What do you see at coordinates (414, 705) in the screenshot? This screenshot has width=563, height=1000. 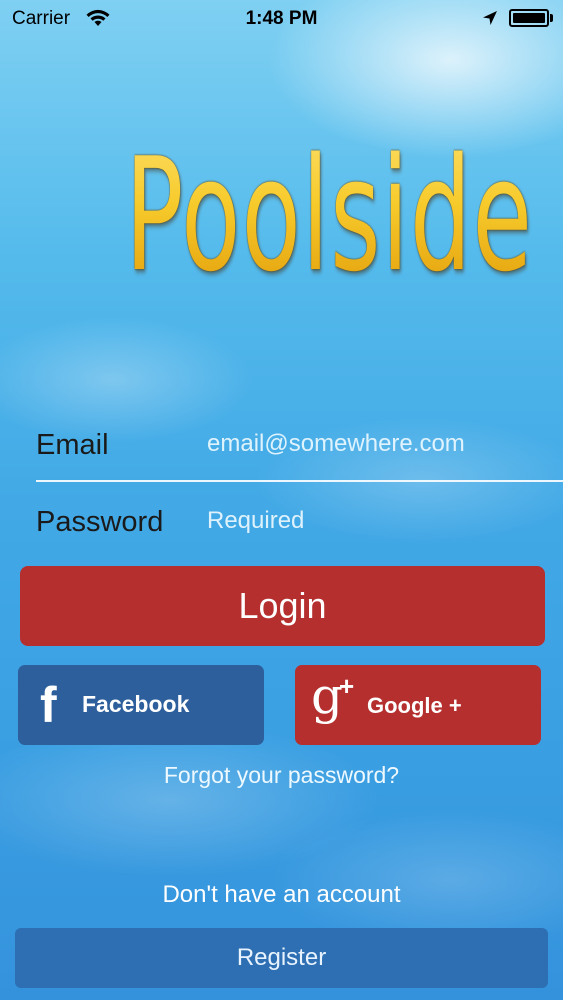 I see `google-plus-label: Google +` at bounding box center [414, 705].